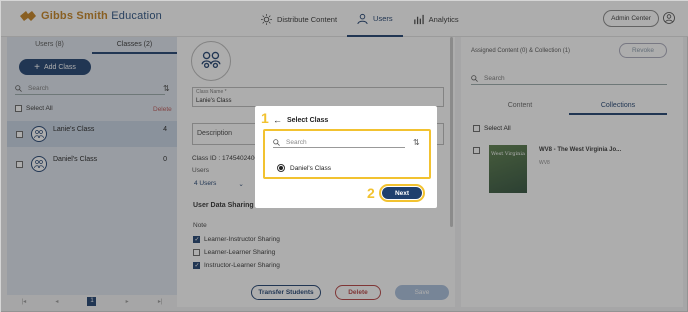  Describe the element at coordinates (347, 154) in the screenshot. I see `class-picker-highlight: Search ⇅ Daniel's Class` at that location.